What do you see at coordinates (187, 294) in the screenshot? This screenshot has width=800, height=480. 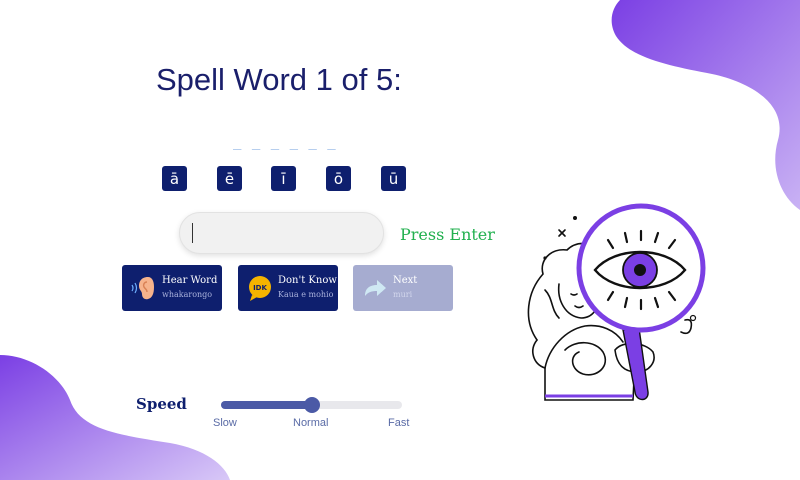 I see `hear-word-sublabel: whakarongo` at bounding box center [187, 294].